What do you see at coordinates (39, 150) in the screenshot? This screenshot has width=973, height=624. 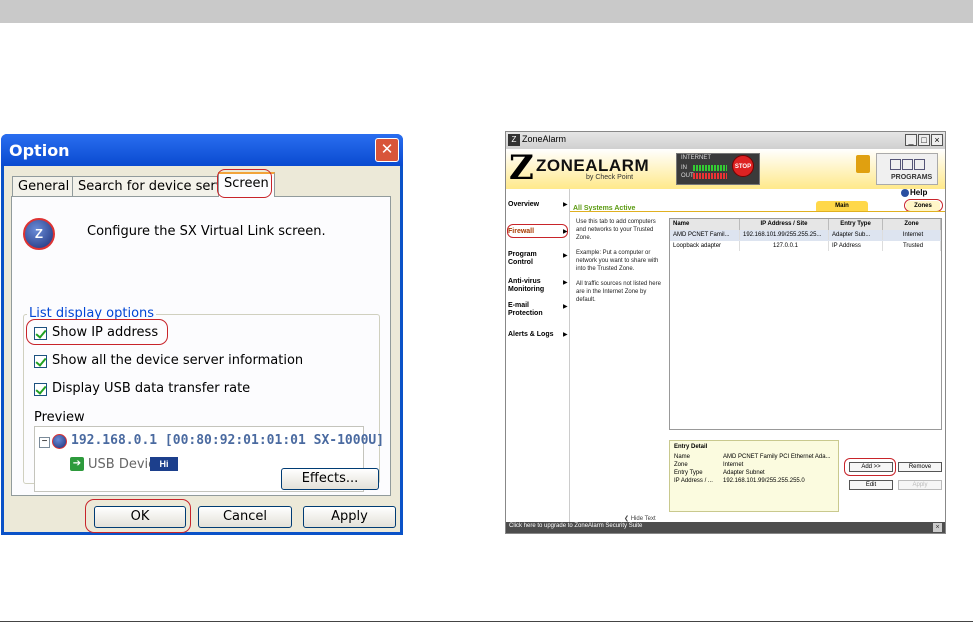 I see `option-title: Option` at bounding box center [39, 150].